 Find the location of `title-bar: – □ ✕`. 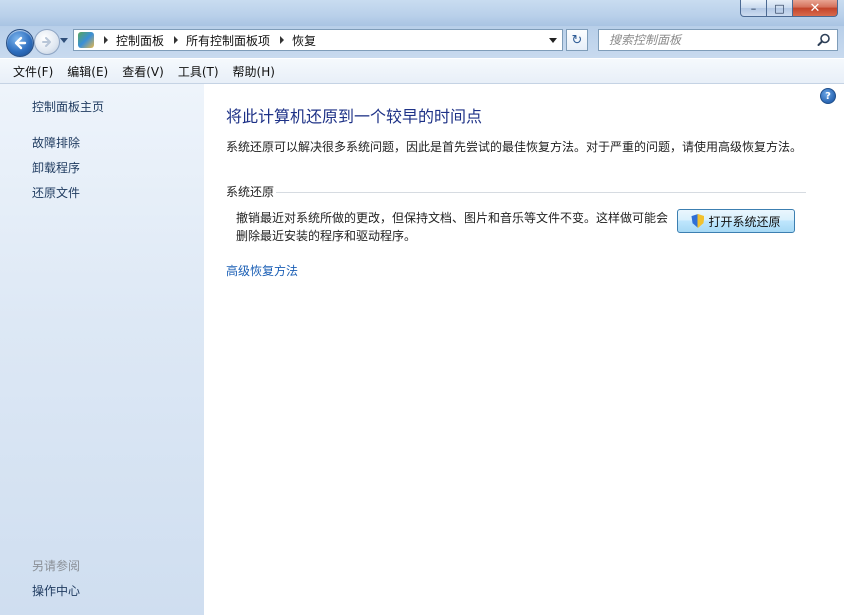

title-bar: – □ ✕ is located at coordinates (422, 13).